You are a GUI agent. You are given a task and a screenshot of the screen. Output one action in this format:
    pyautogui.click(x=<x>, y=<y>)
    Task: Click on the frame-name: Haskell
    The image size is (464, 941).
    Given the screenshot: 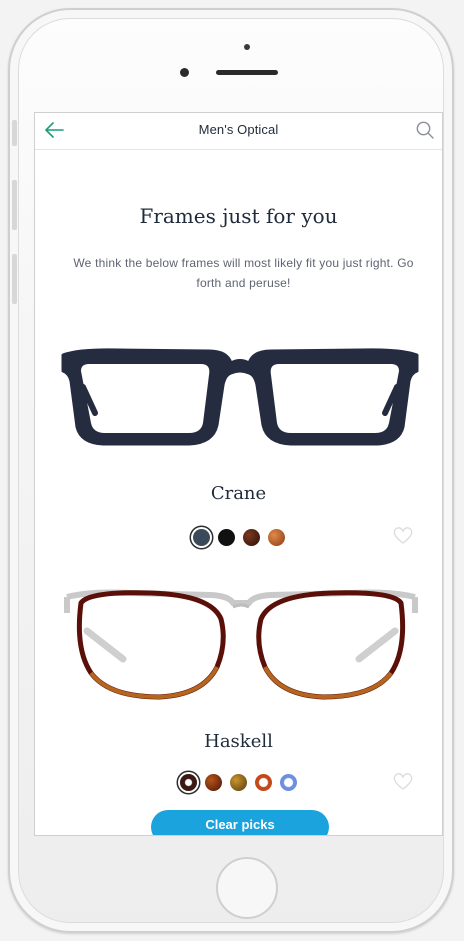 What is the action you would take?
    pyautogui.click(x=238, y=741)
    